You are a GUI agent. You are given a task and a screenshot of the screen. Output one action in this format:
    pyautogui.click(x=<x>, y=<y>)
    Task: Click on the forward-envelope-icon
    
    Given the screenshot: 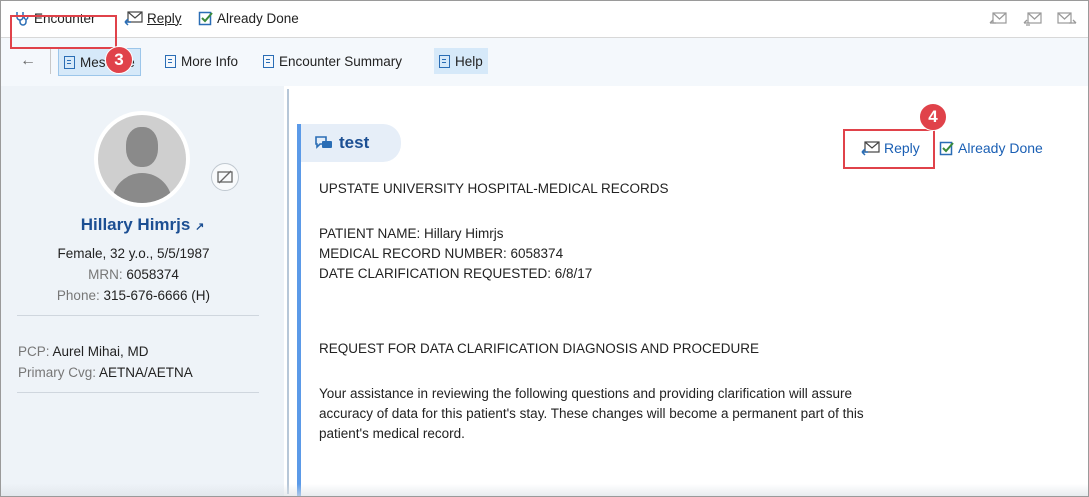 What is the action you would take?
    pyautogui.click(x=1067, y=19)
    